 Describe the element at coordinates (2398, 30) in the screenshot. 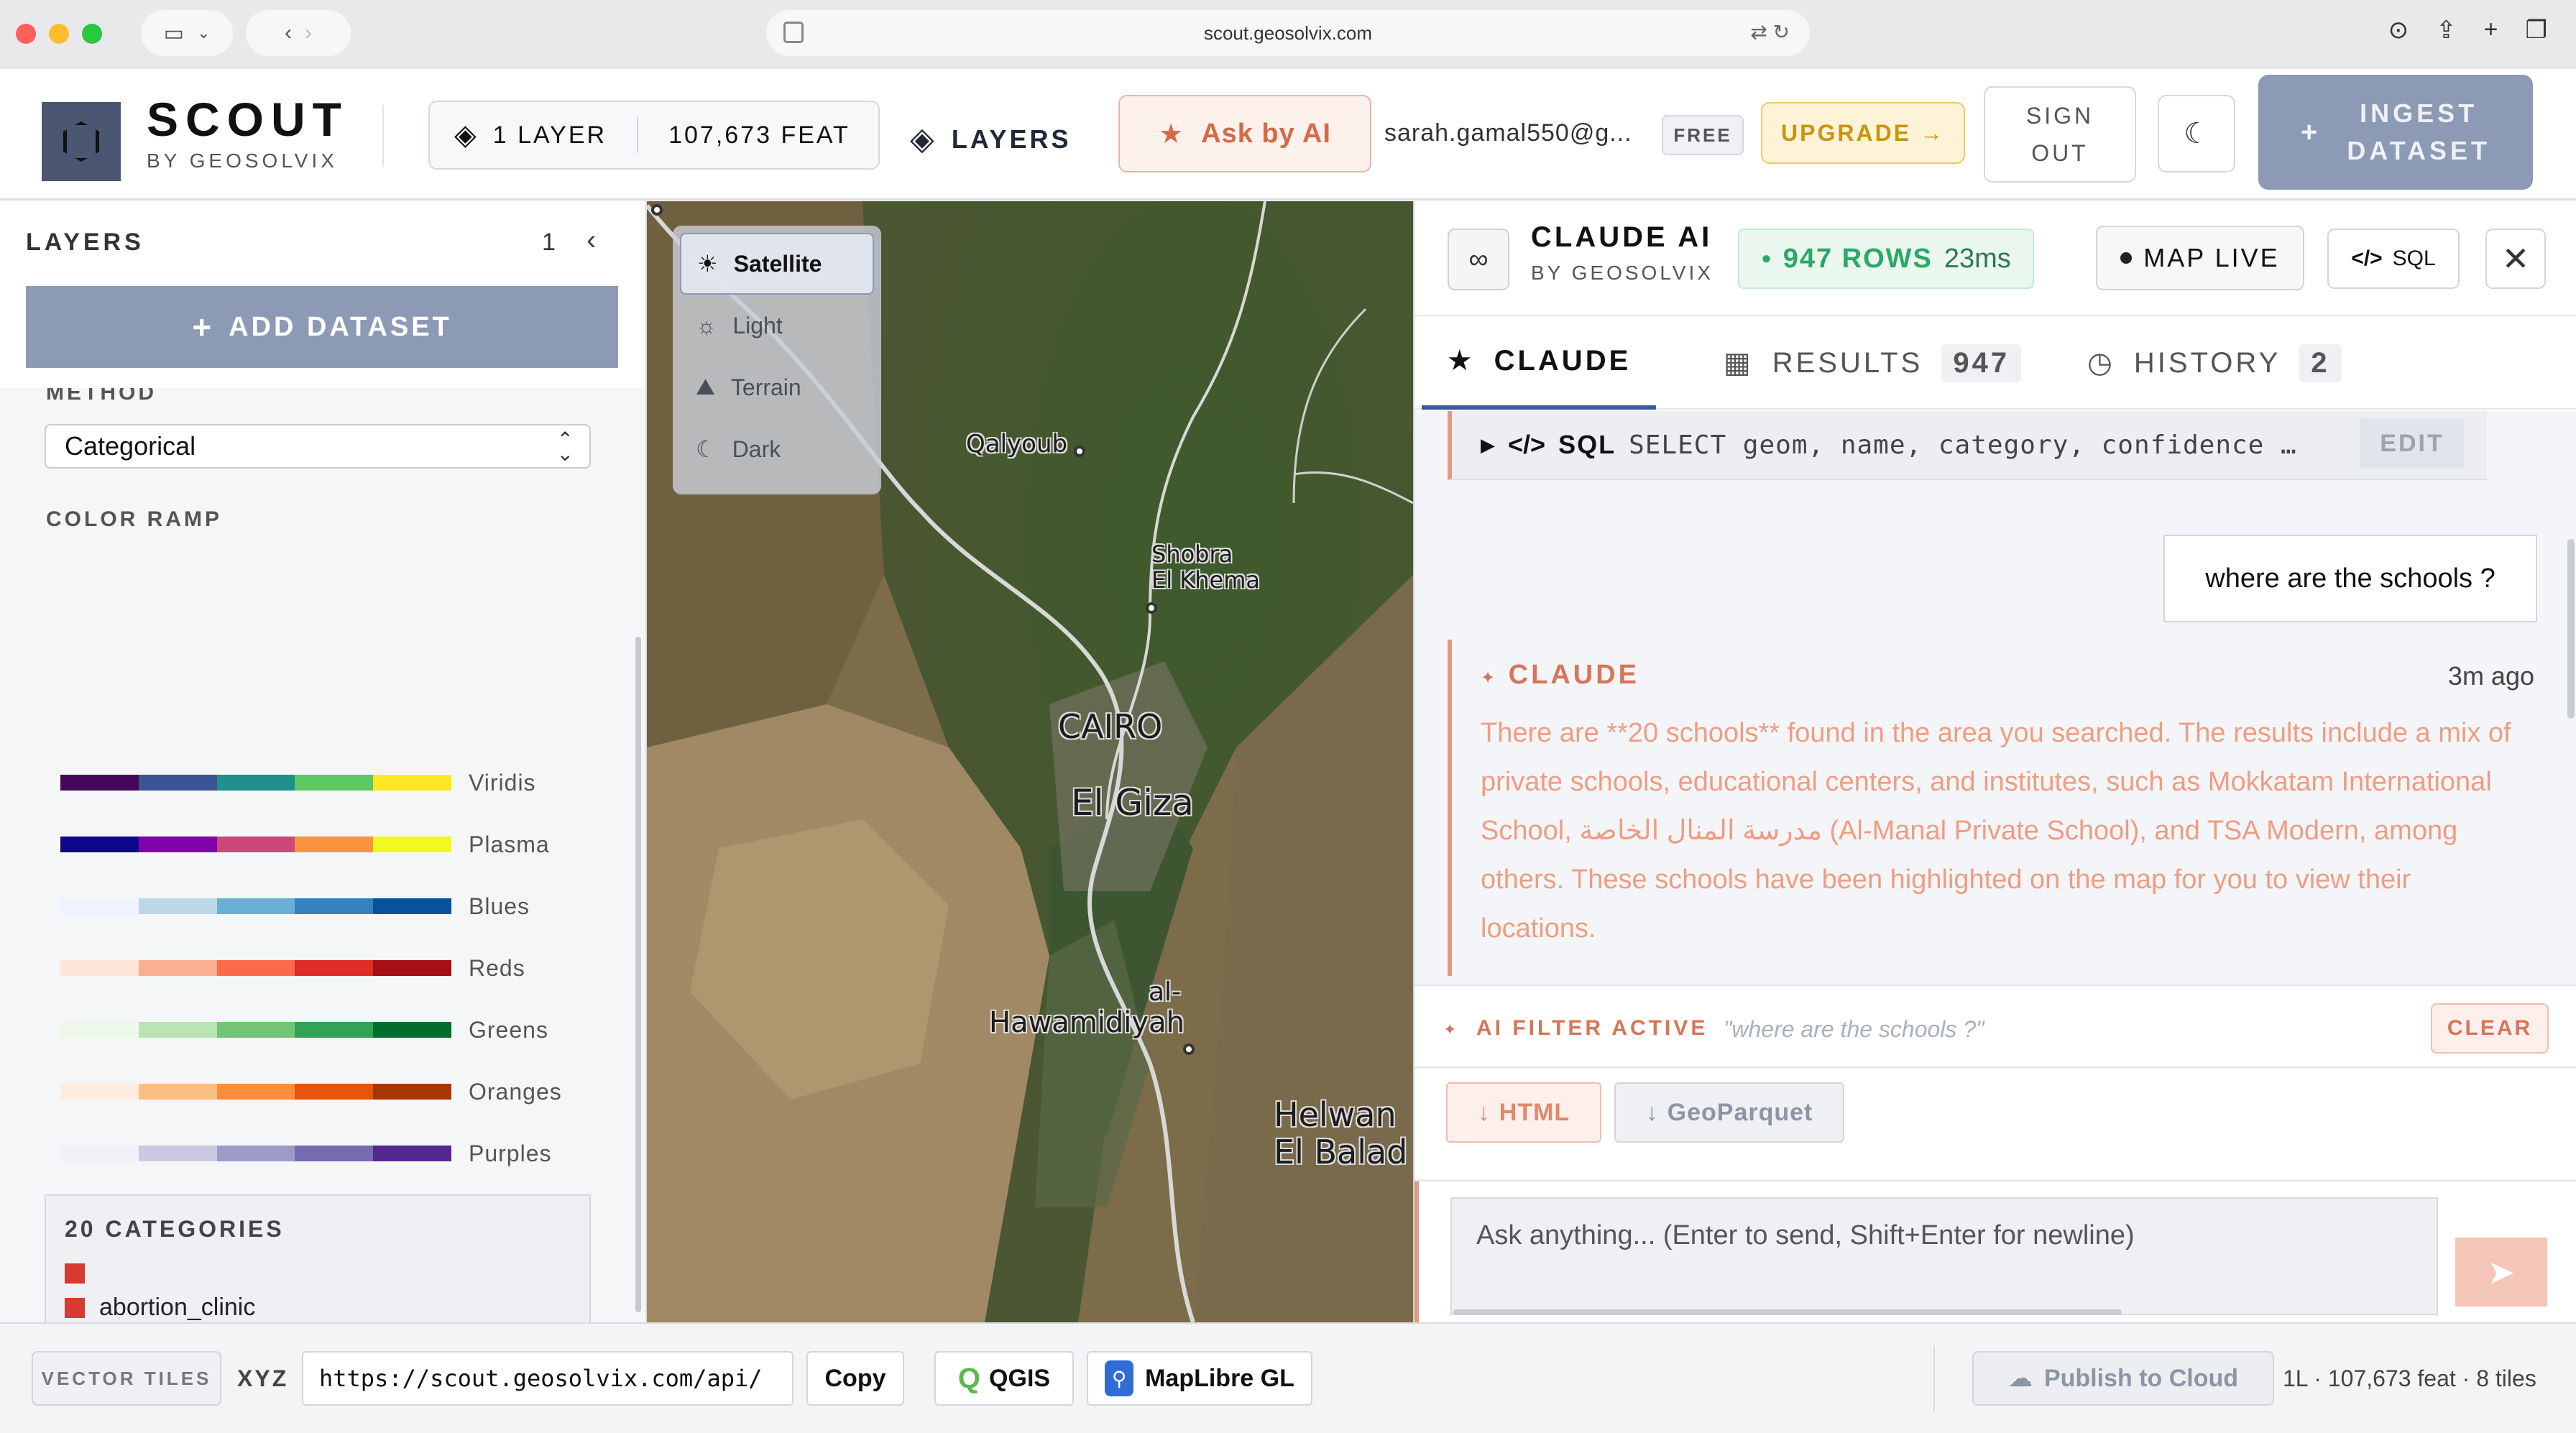

I see `download-icon: ⊙` at that location.